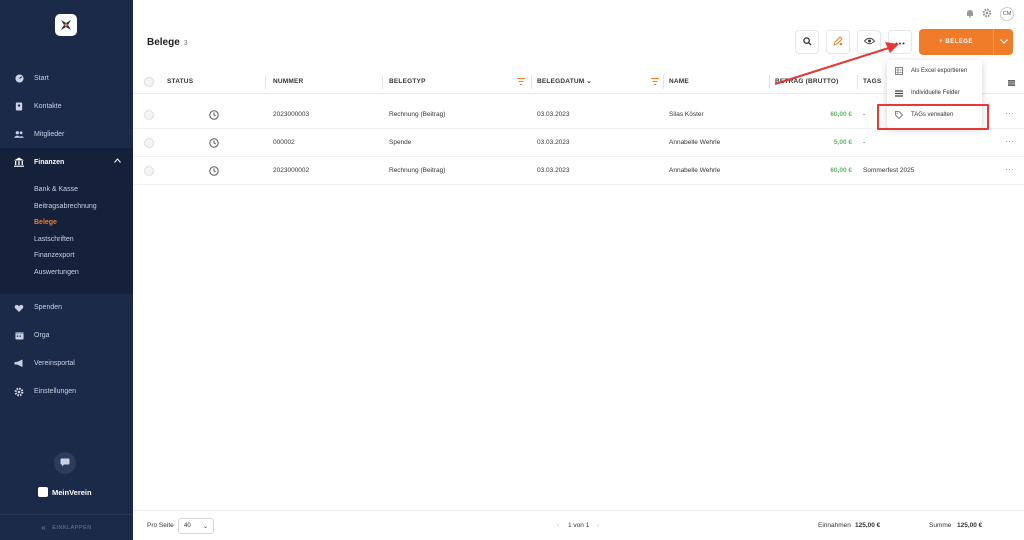  What do you see at coordinates (1003, 42) in the screenshot?
I see `add-beleg-dropdown-toggle` at bounding box center [1003, 42].